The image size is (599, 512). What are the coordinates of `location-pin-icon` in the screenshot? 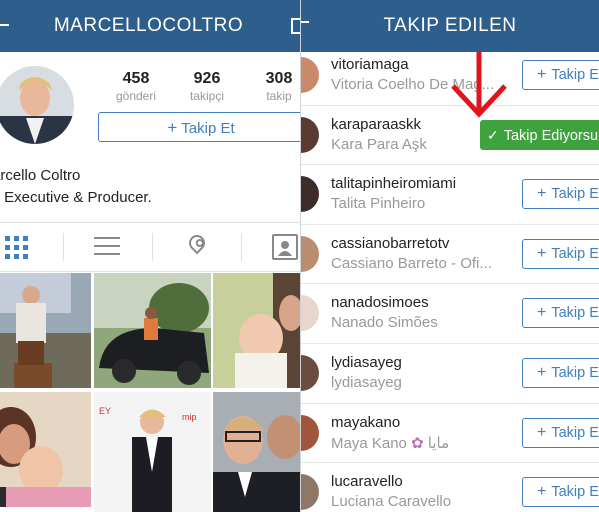 It's located at (197, 243).